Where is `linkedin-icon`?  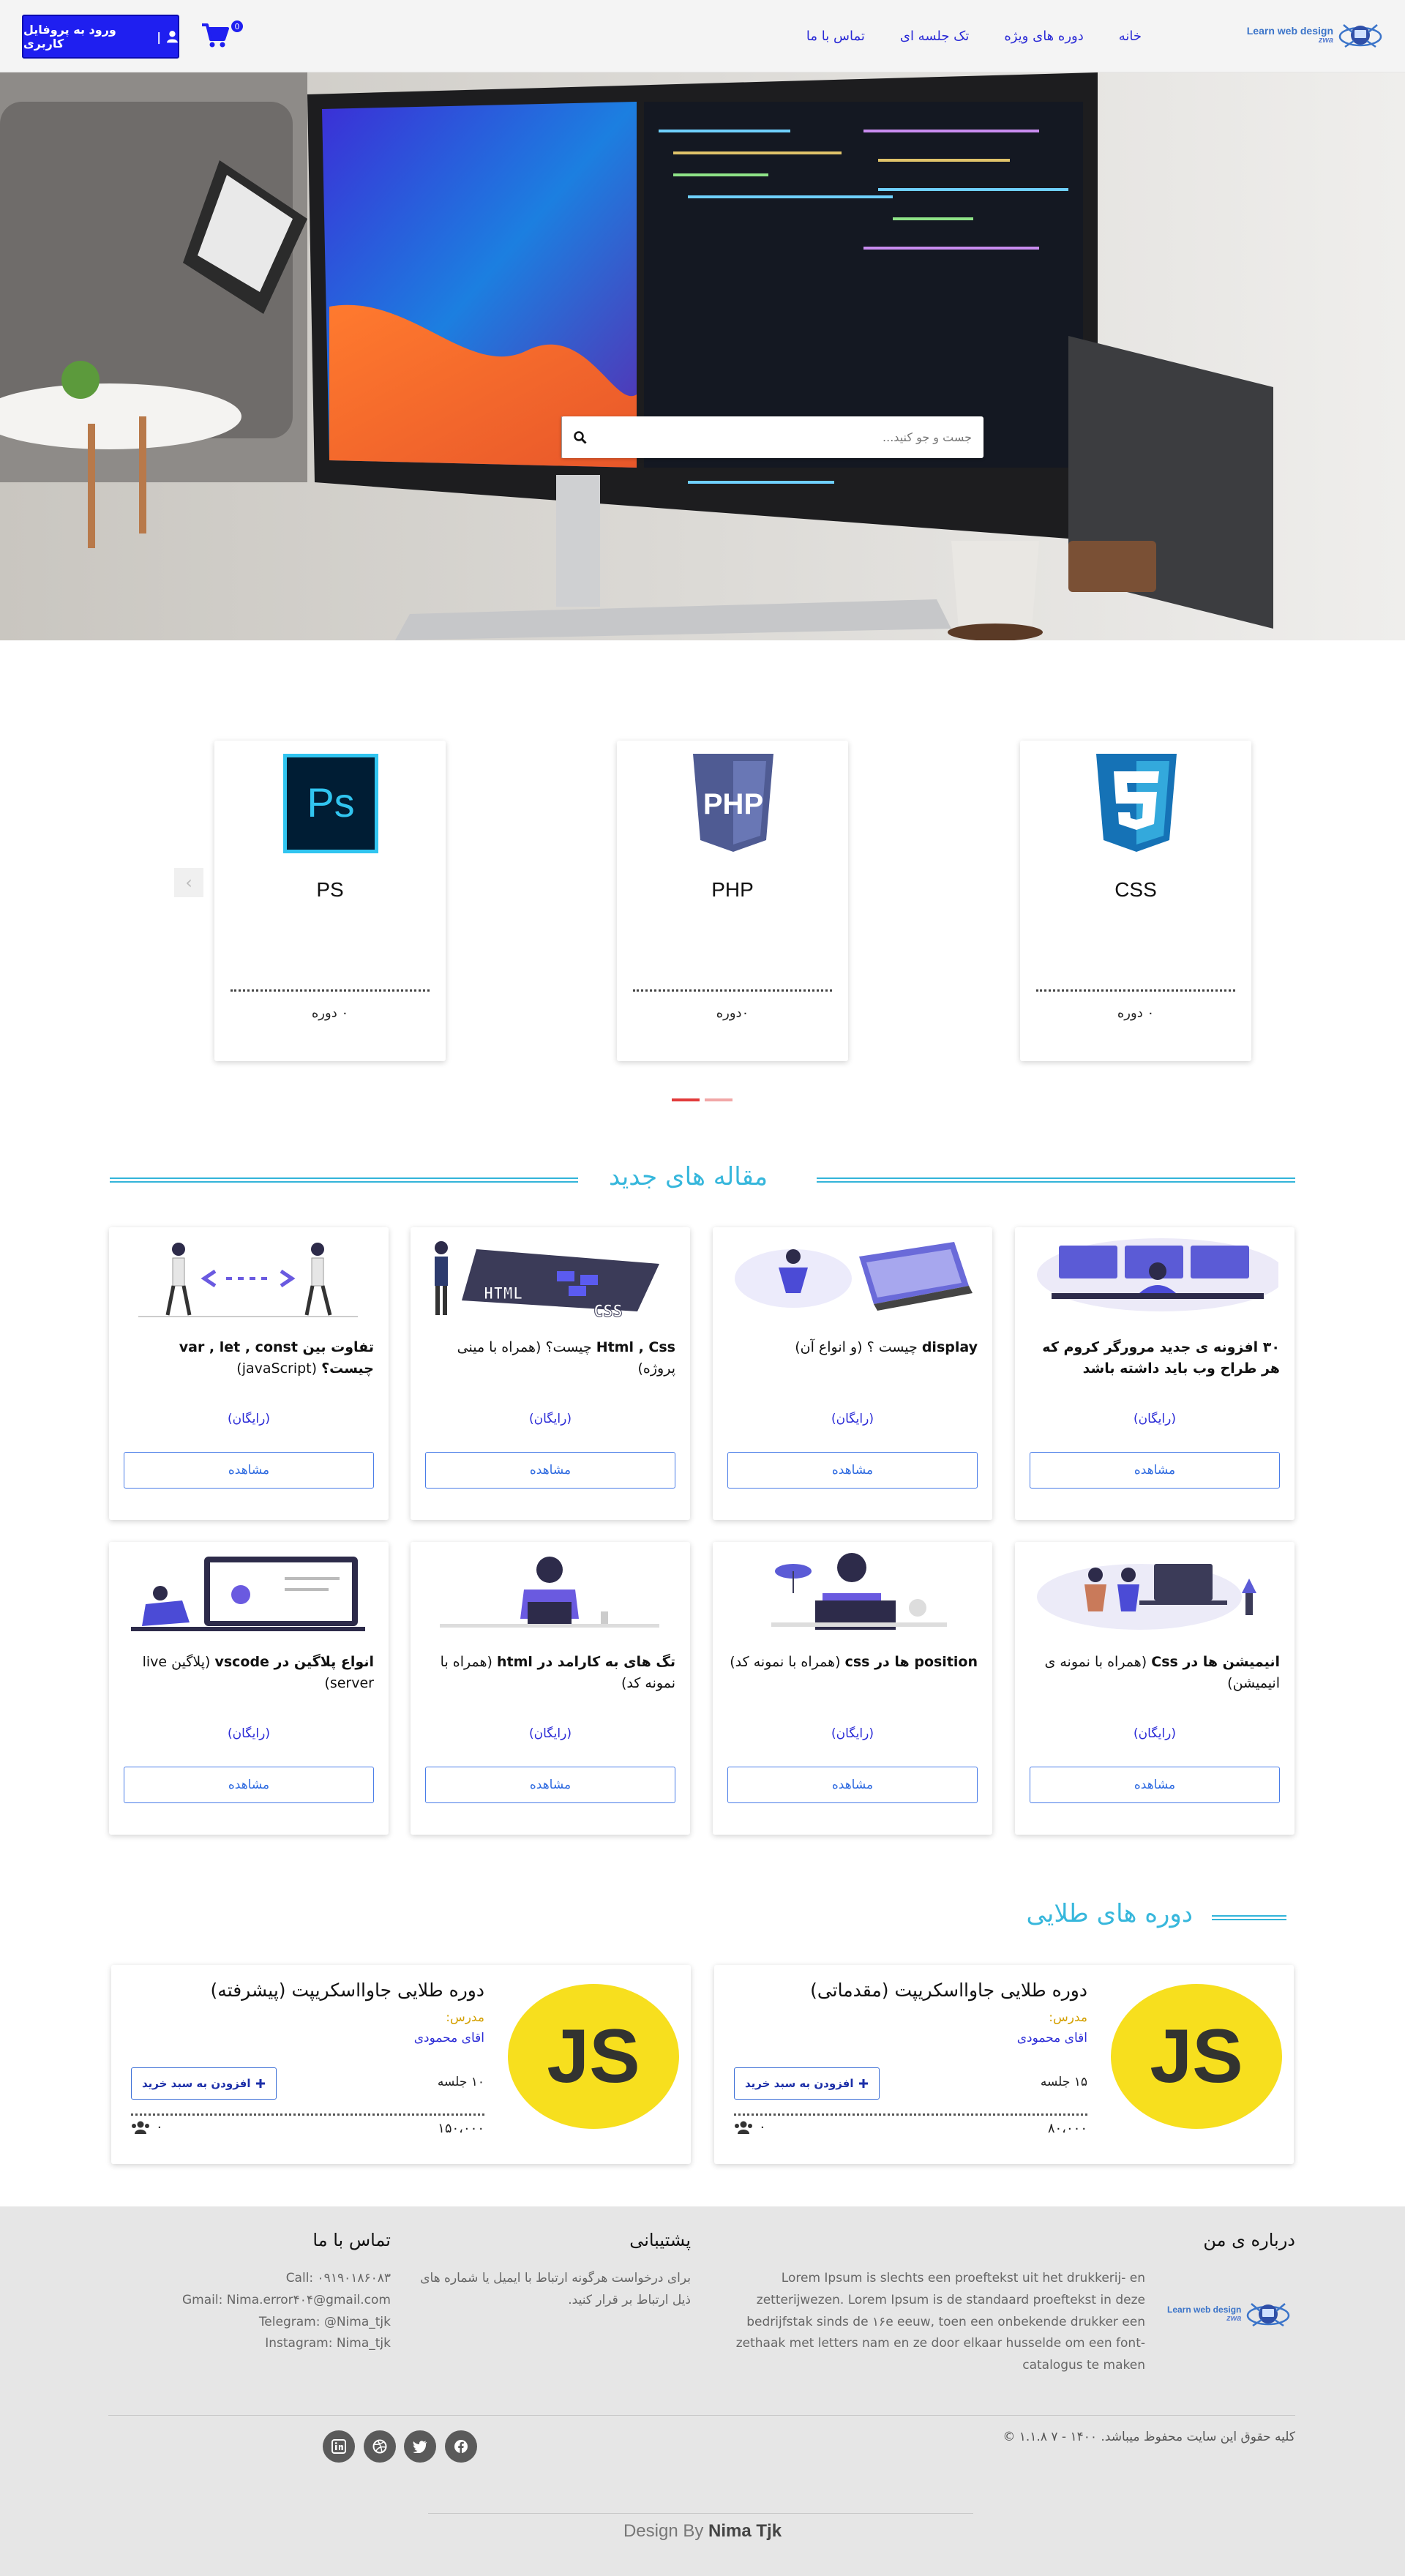
linkedin-icon is located at coordinates (338, 2446).